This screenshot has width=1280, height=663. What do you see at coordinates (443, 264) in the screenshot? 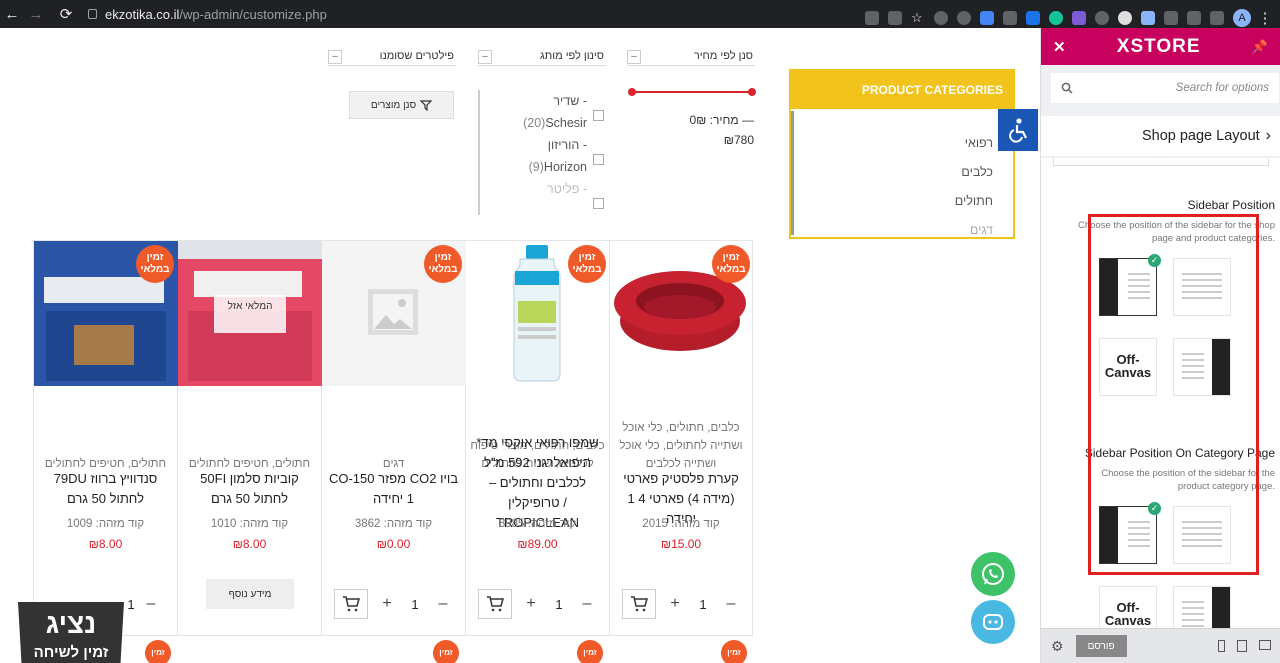
I see `in-stock-badge: זמין במלאי` at bounding box center [443, 264].